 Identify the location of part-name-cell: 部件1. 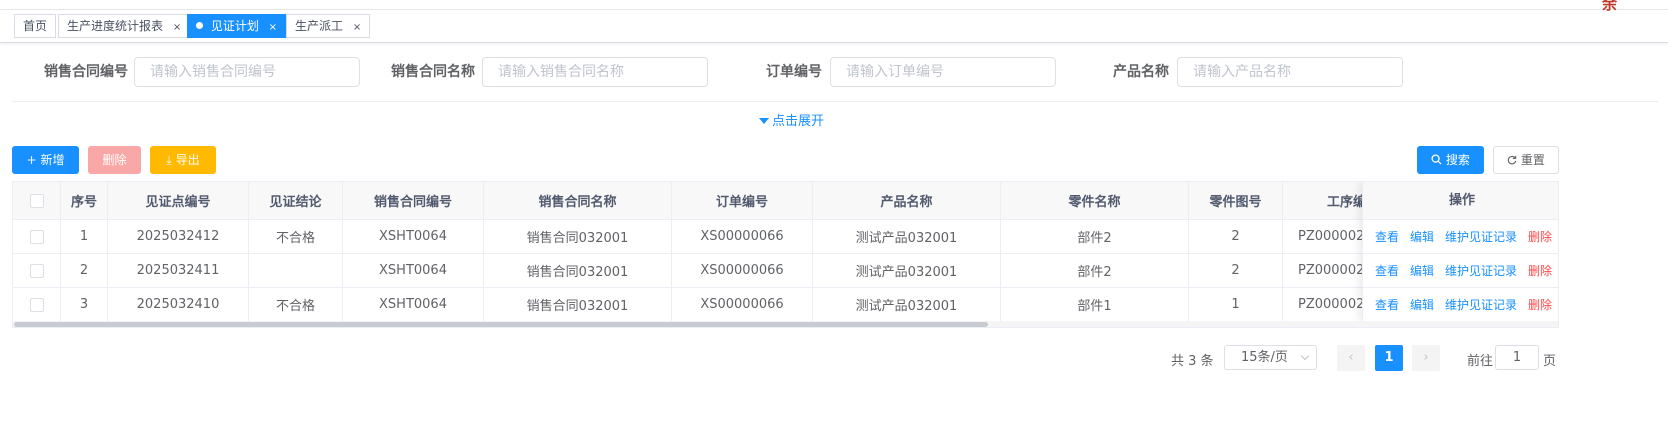
(1095, 304).